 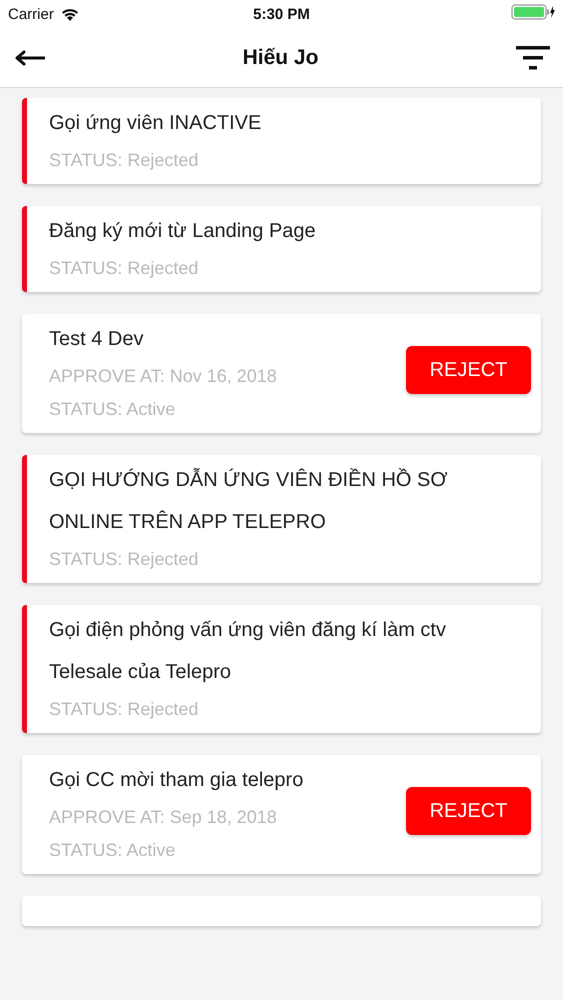 I want to click on approve-date: APPROVE AT: Nov 16, 2018, so click(x=163, y=376).